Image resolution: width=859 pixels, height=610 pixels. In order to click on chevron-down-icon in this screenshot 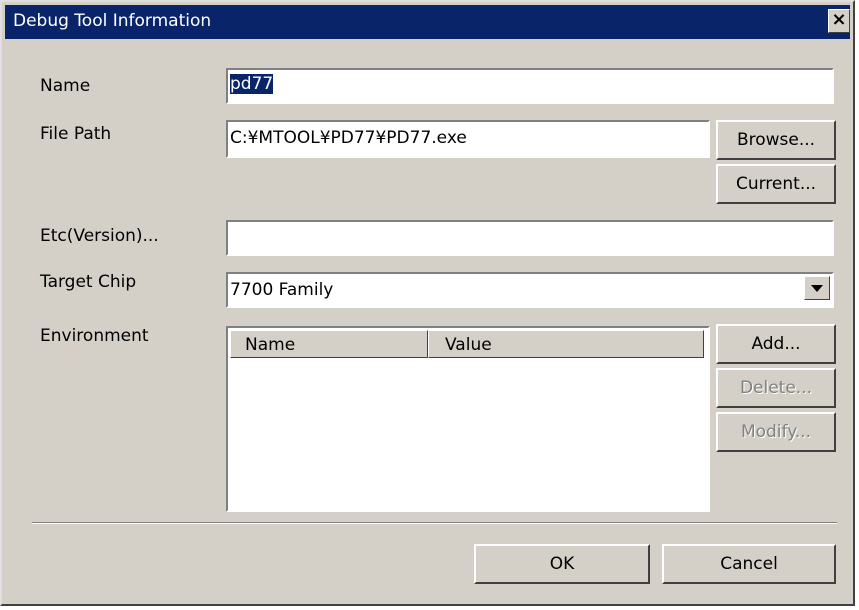, I will do `click(817, 288)`.